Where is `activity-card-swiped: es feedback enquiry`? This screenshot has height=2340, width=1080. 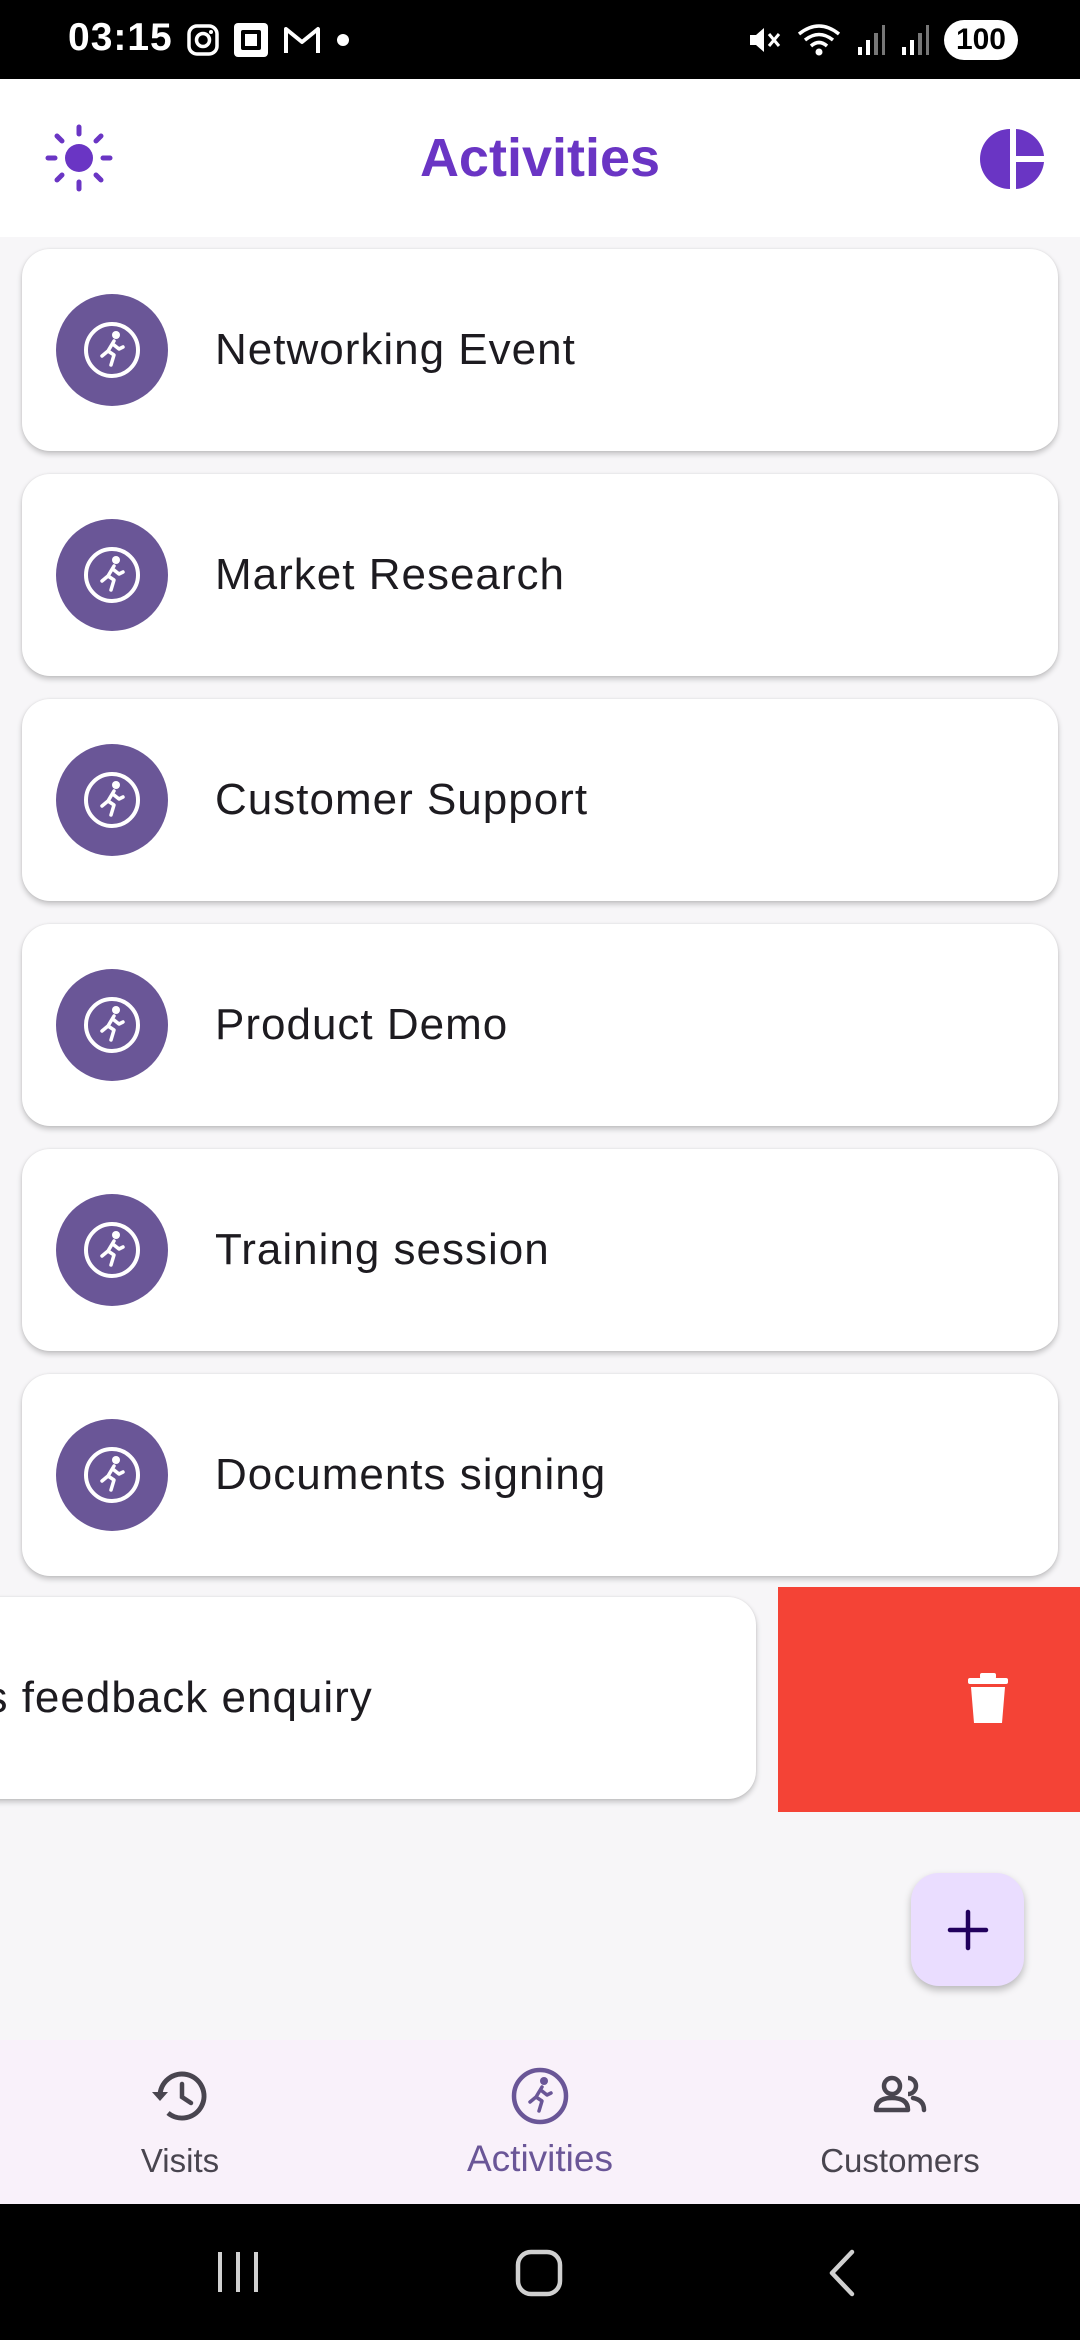
activity-card-swiped: es feedback enquiry is located at coordinates (378, 1698).